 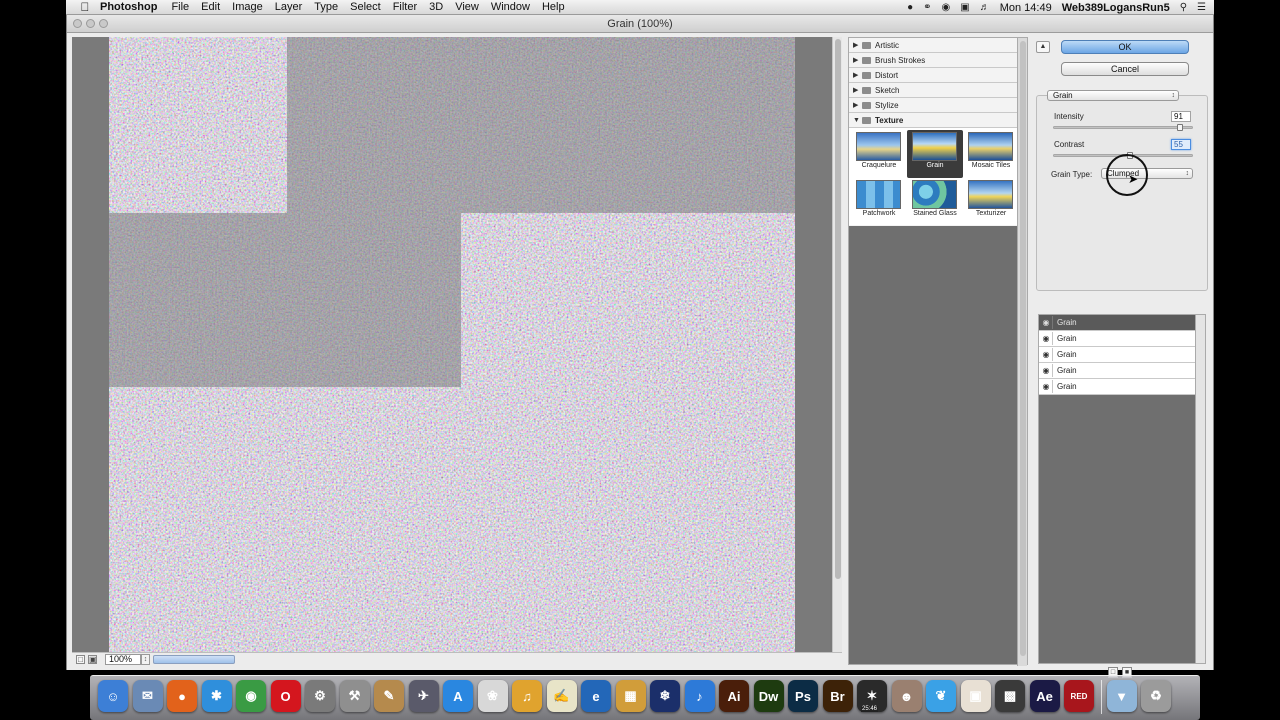 I want to click on thumb-stained-glass: Stained Glass, so click(x=935, y=202).